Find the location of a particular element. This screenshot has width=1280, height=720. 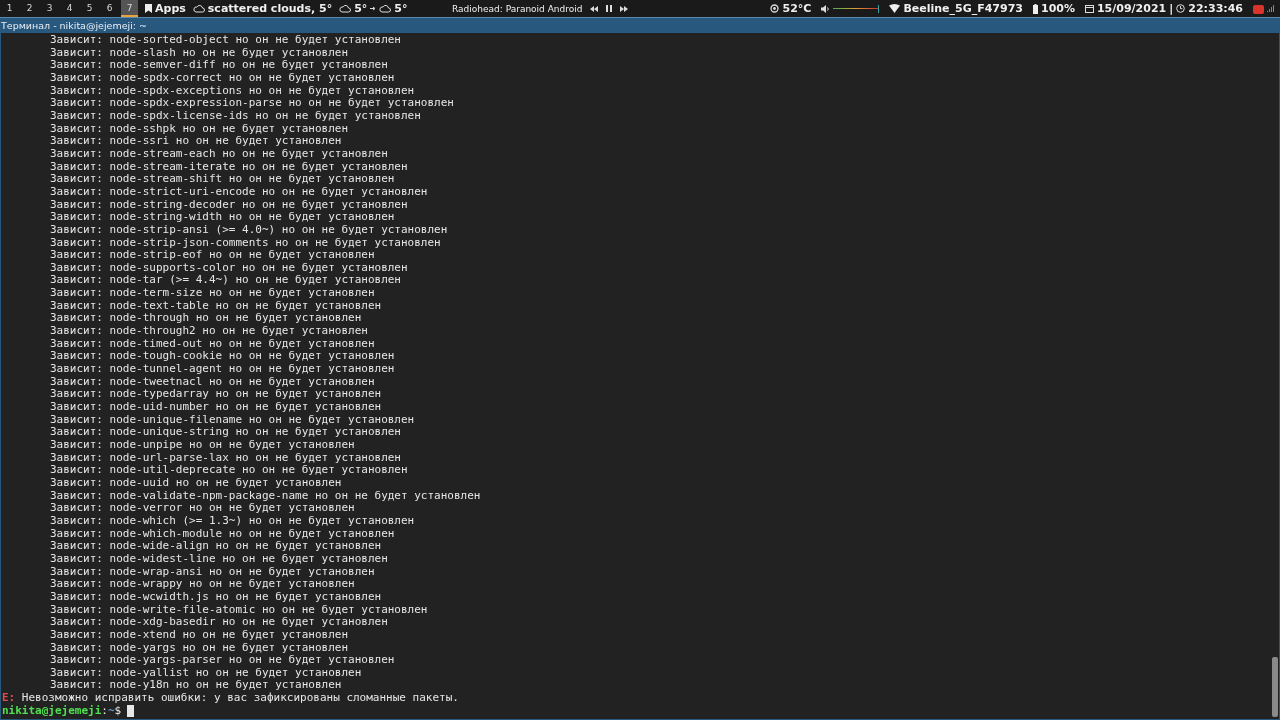

output-line: Зависит: node-tunnel-agent но он не будет установлен is located at coordinates (222, 369).